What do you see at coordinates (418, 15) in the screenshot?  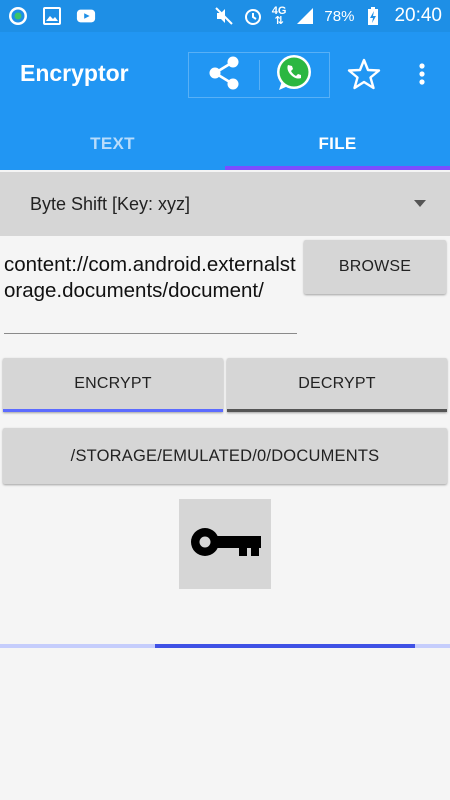 I see `clock: 20:40` at bounding box center [418, 15].